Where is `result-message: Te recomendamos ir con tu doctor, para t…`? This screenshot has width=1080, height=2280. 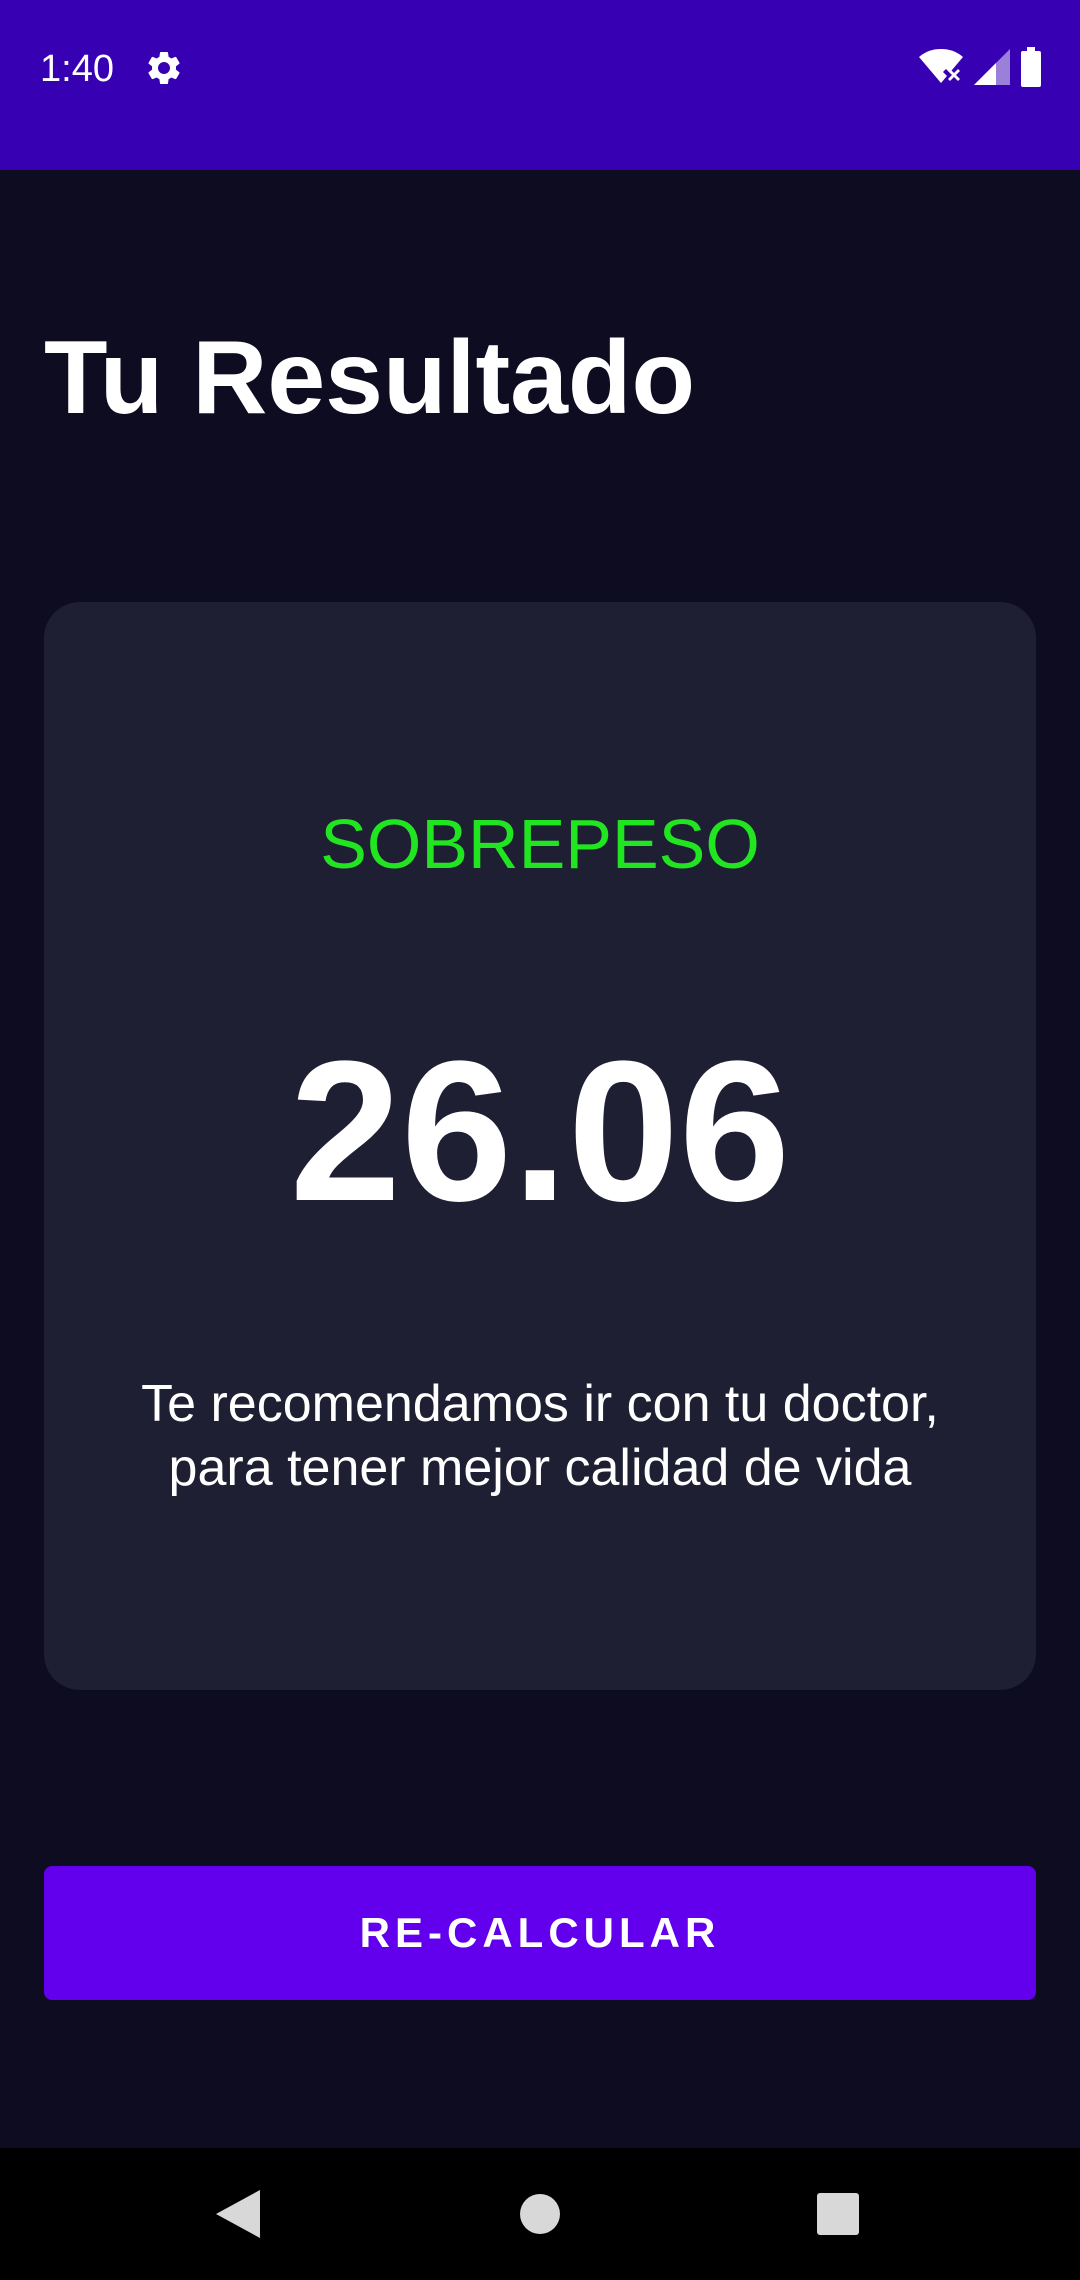 result-message: Te recomendamos ir con tu doctor, para t… is located at coordinates (540, 1436).